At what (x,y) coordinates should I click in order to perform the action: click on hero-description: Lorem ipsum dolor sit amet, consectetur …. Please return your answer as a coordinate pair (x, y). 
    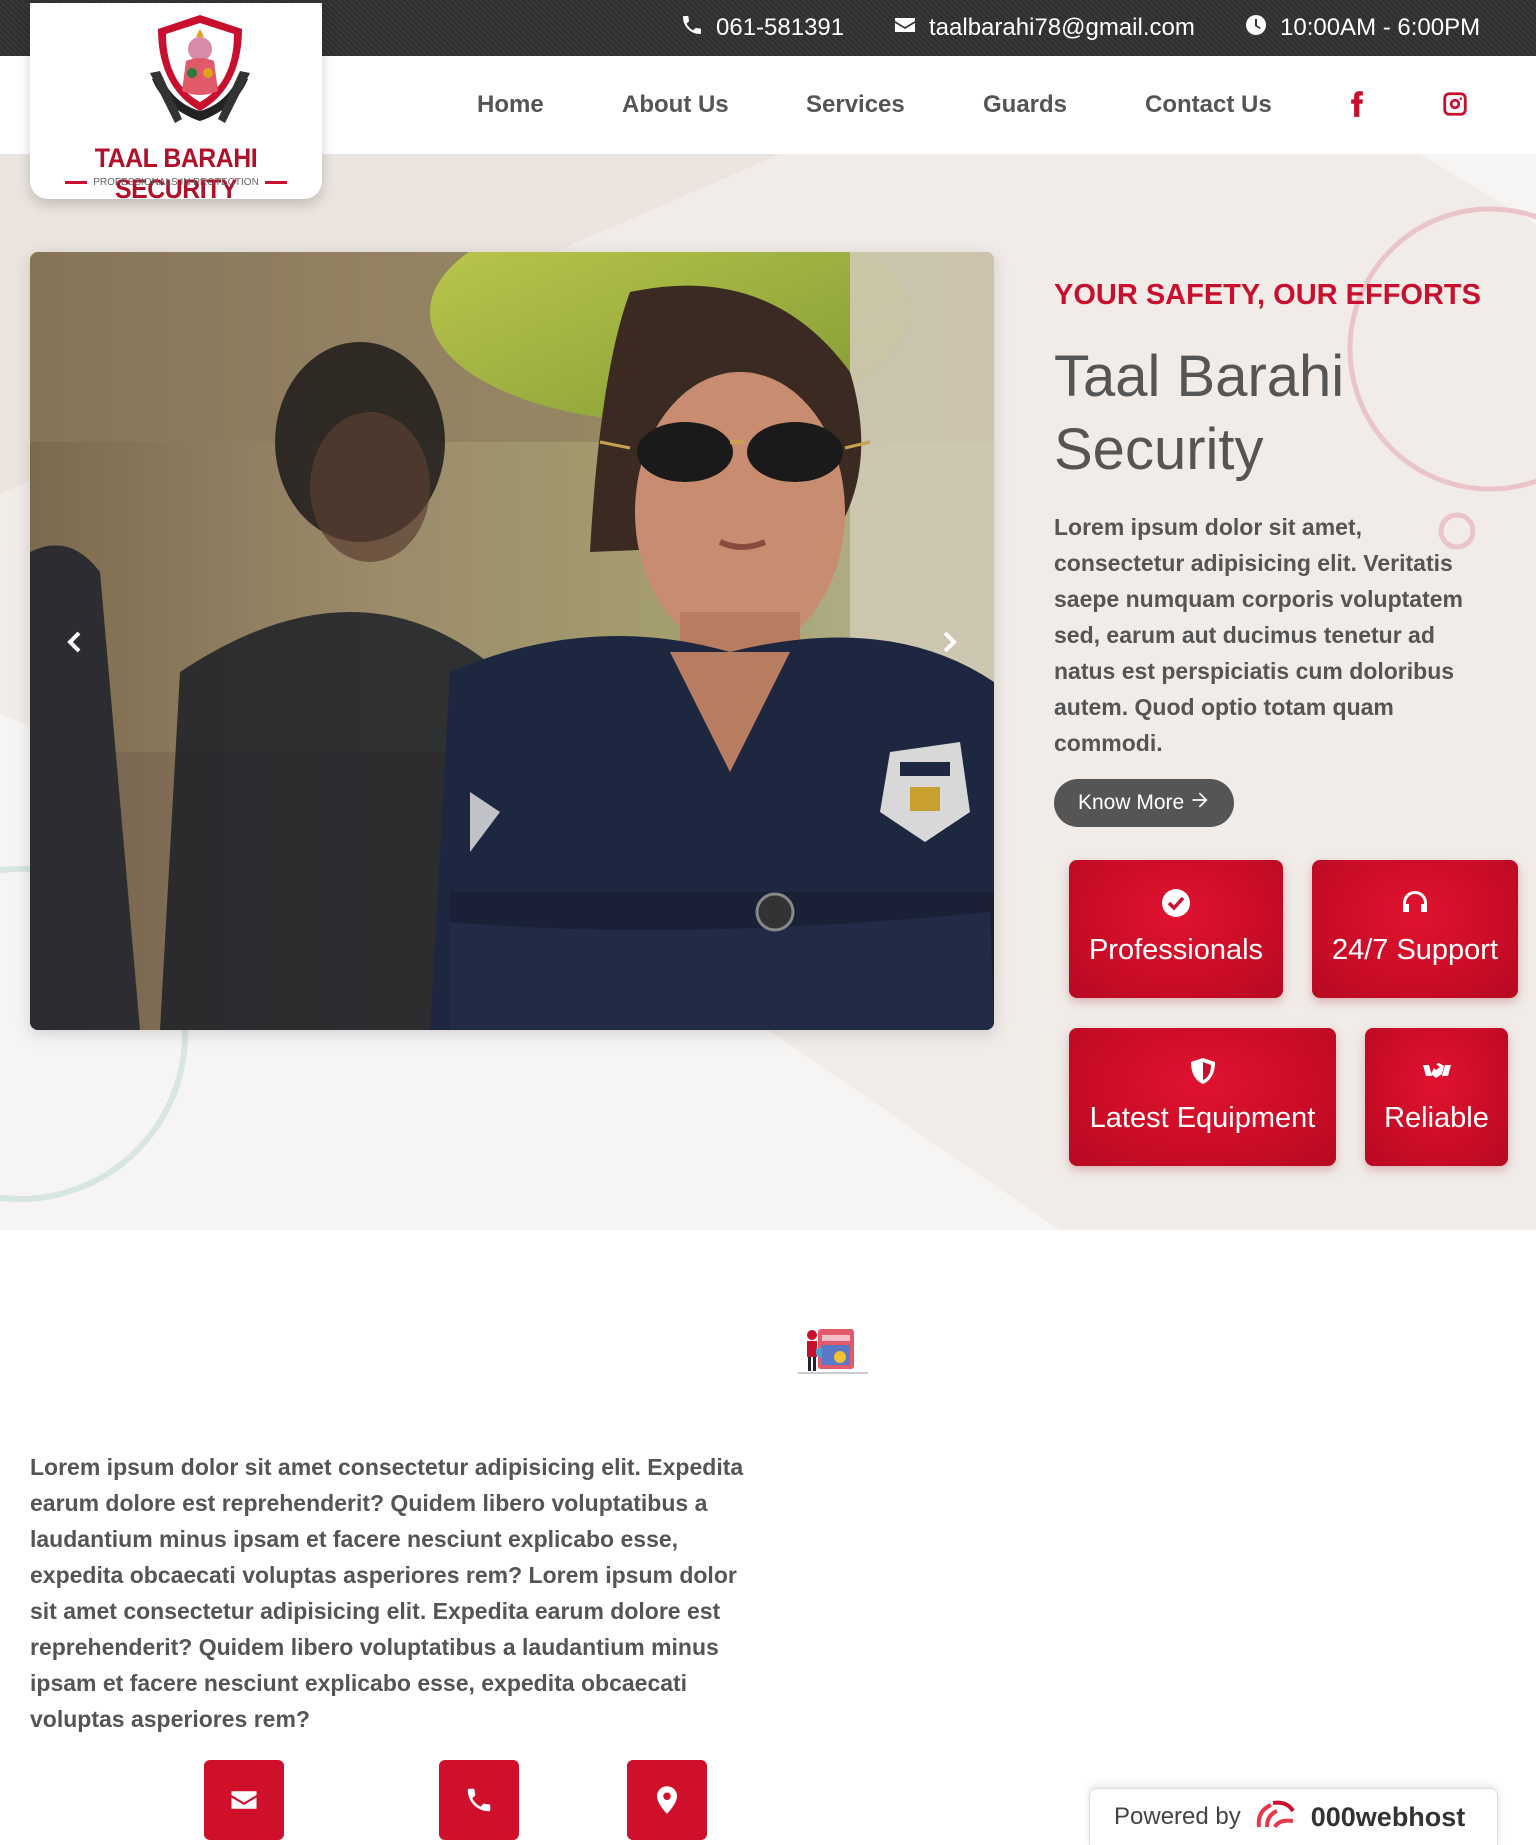
    Looking at the image, I should click on (1258, 635).